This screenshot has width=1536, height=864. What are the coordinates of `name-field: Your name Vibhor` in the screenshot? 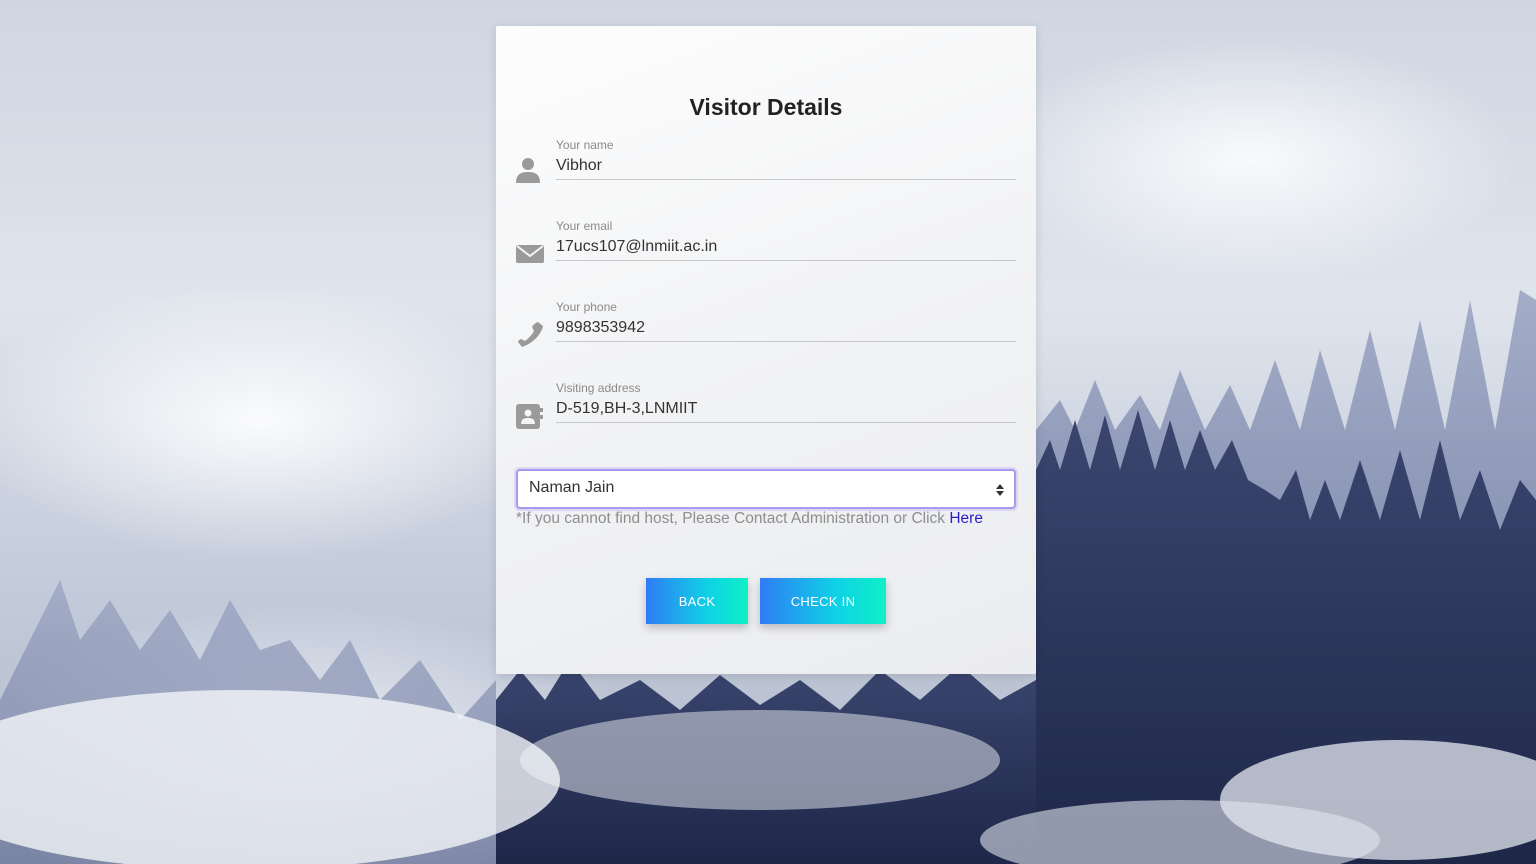 It's located at (766, 169).